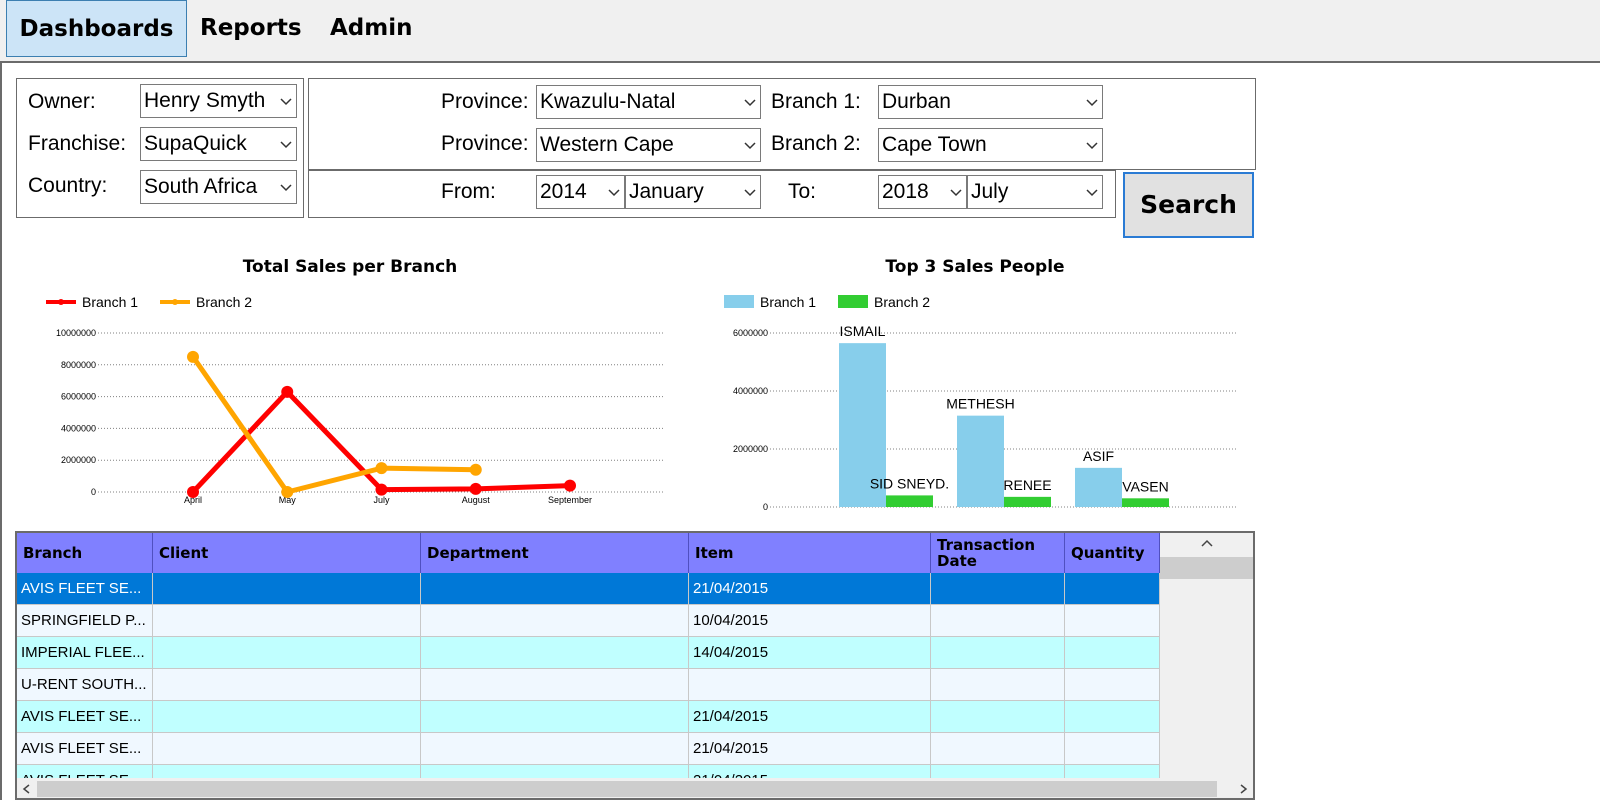 The image size is (1600, 800). I want to click on column-header-client: Client, so click(287, 553).